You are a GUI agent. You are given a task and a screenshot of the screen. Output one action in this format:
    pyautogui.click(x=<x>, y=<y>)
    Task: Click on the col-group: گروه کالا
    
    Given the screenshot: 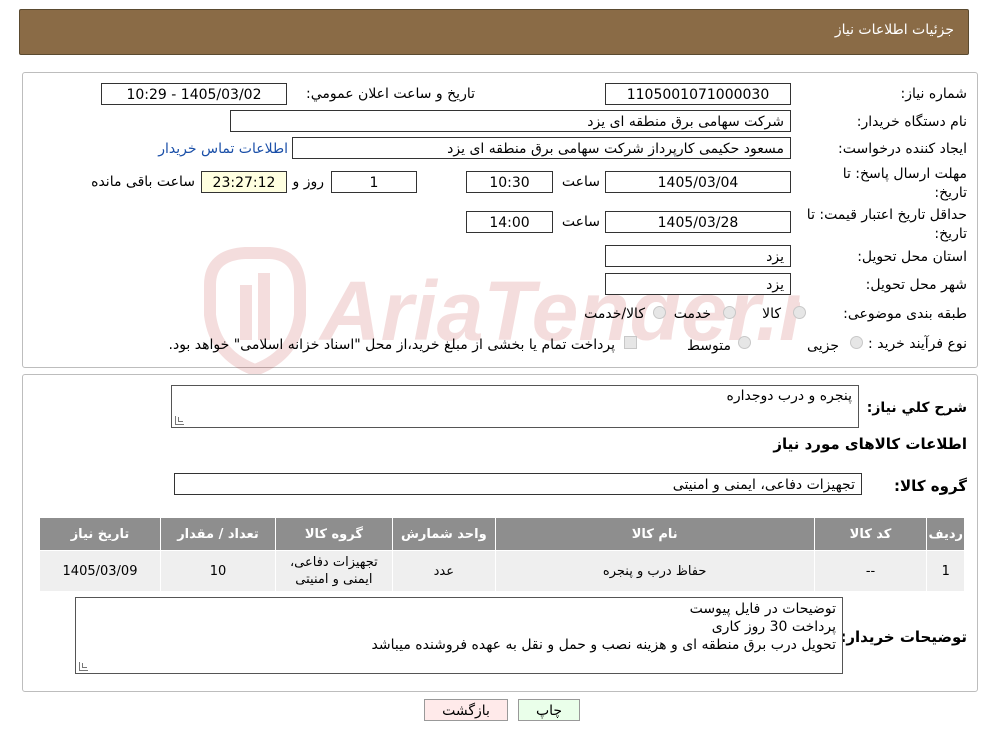 What is the action you would take?
    pyautogui.click(x=333, y=534)
    